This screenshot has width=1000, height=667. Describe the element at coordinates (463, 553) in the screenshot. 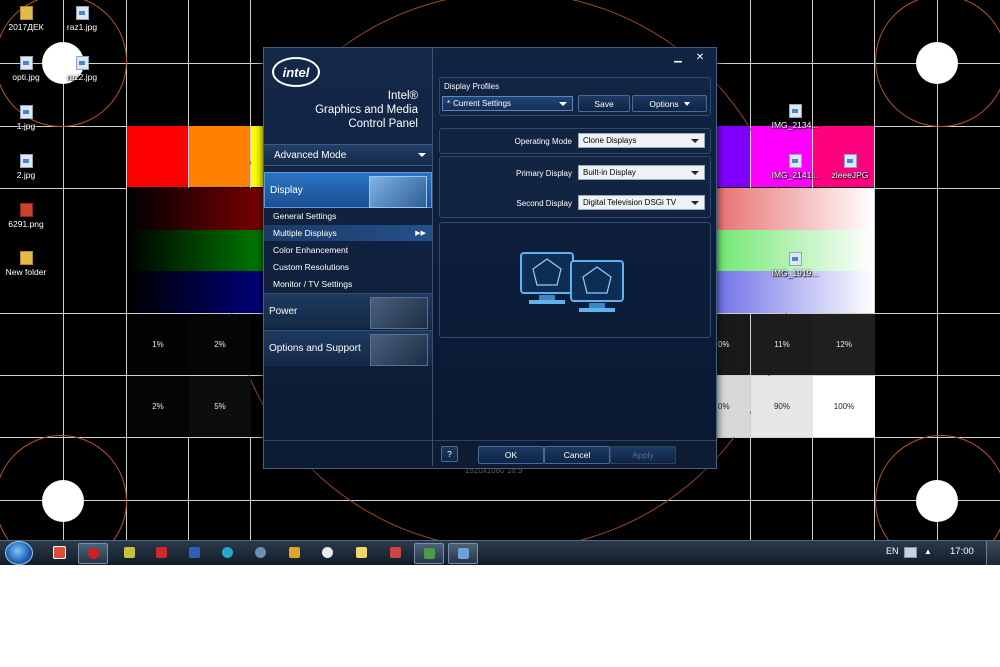

I see `taskbar-intel-graphics` at that location.